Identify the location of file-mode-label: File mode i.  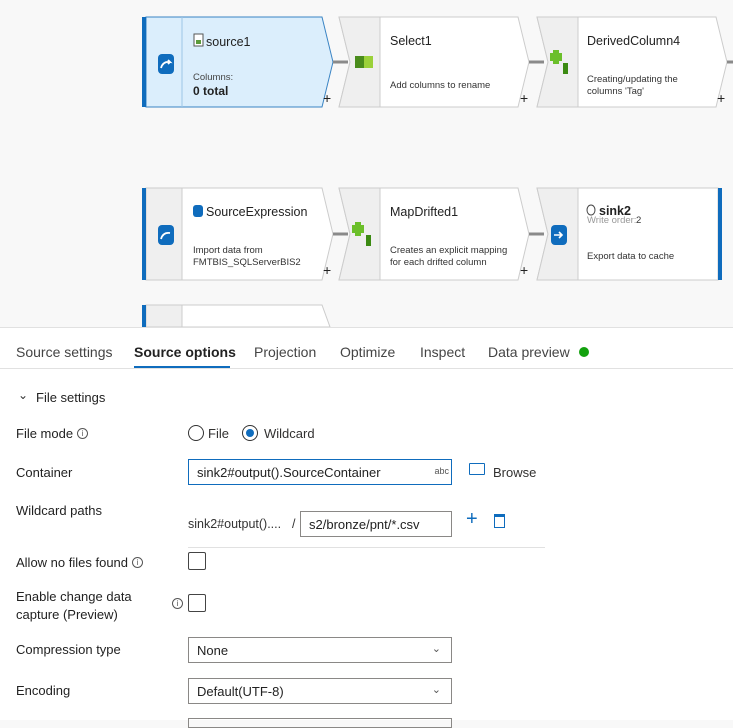
(52, 433).